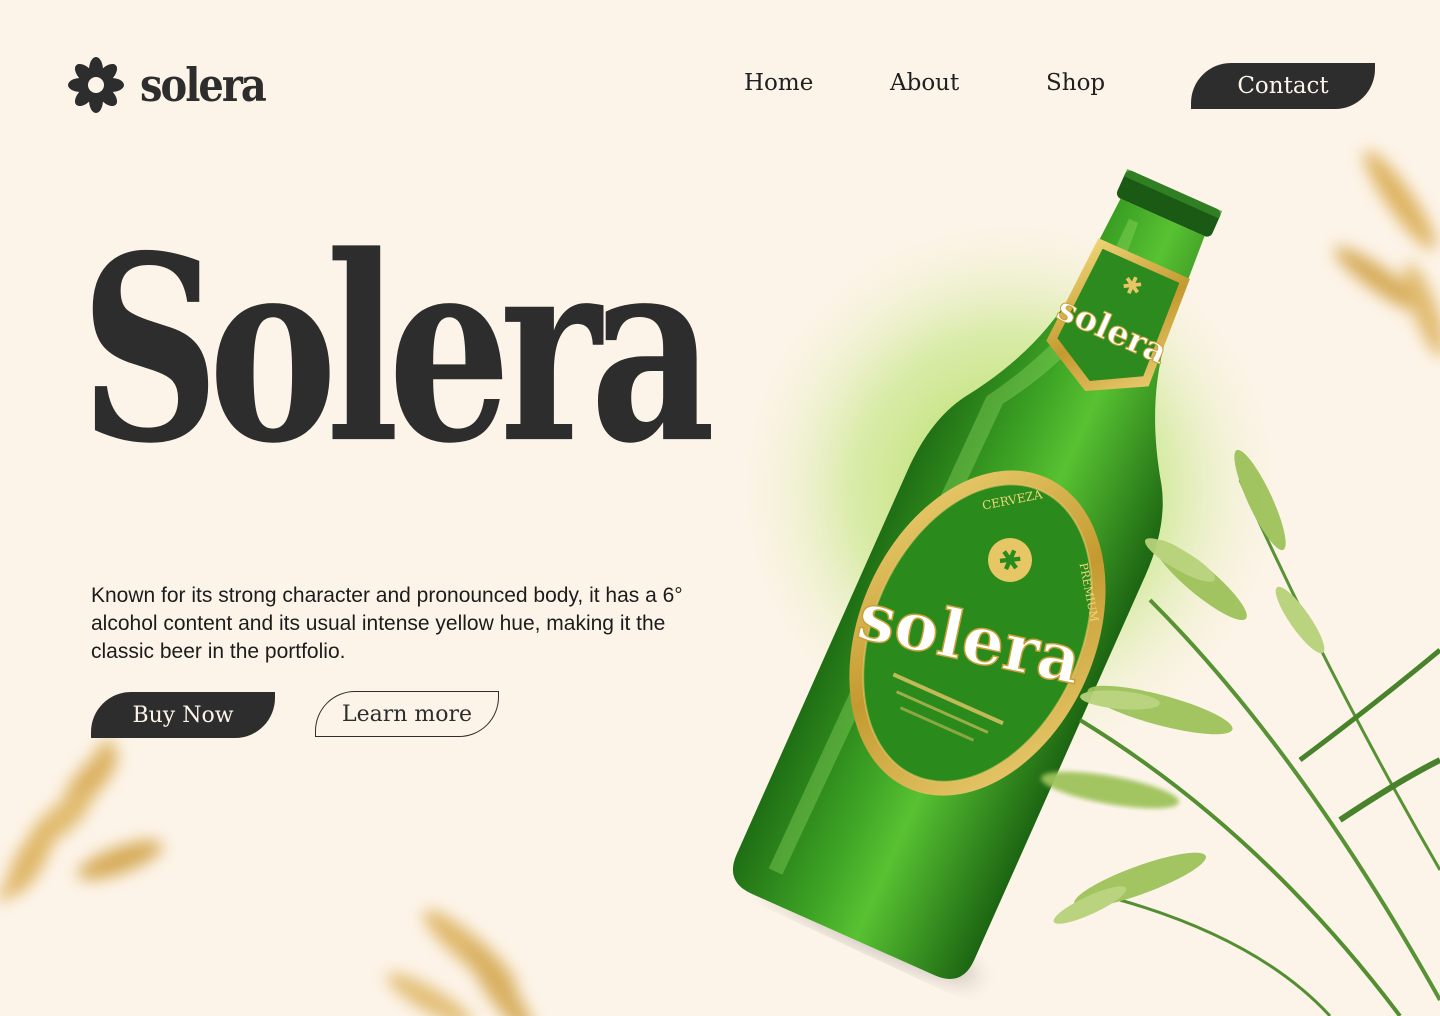 The image size is (1440, 1016). Describe the element at coordinates (1075, 83) in the screenshot. I see `nav-shop: Shop` at that location.